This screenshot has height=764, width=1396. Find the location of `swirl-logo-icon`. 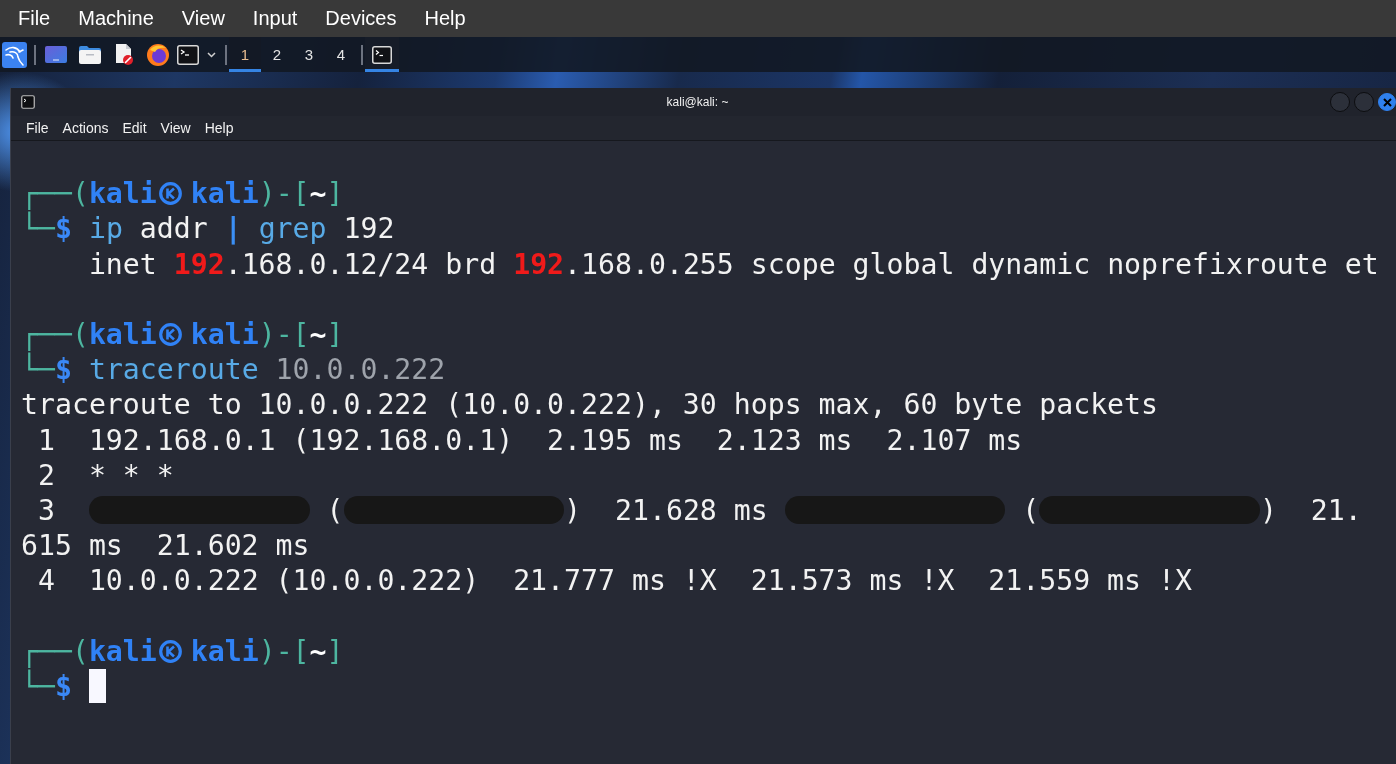

swirl-logo-icon is located at coordinates (14, 54).